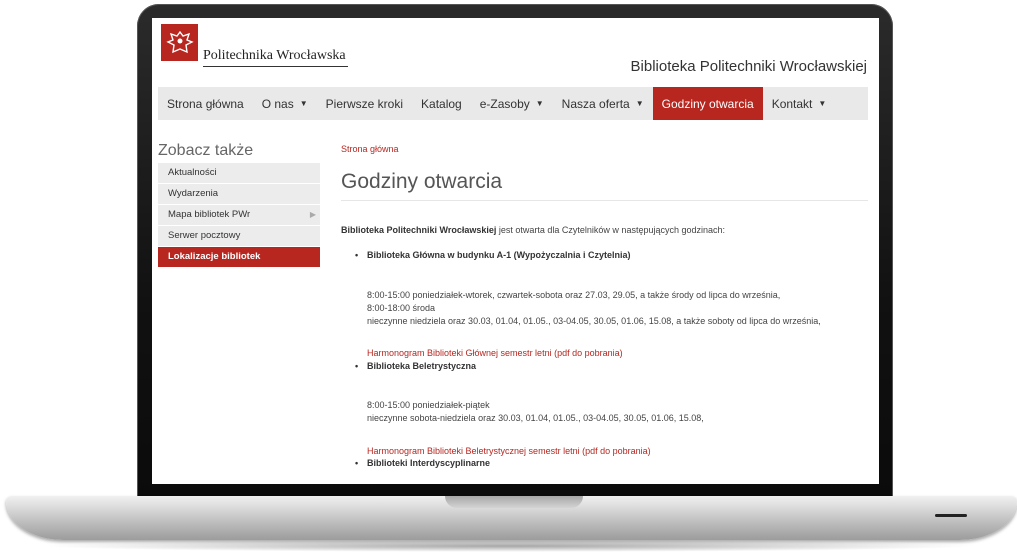  Describe the element at coordinates (370, 149) in the screenshot. I see `breadcrumb: Strona główna` at that location.